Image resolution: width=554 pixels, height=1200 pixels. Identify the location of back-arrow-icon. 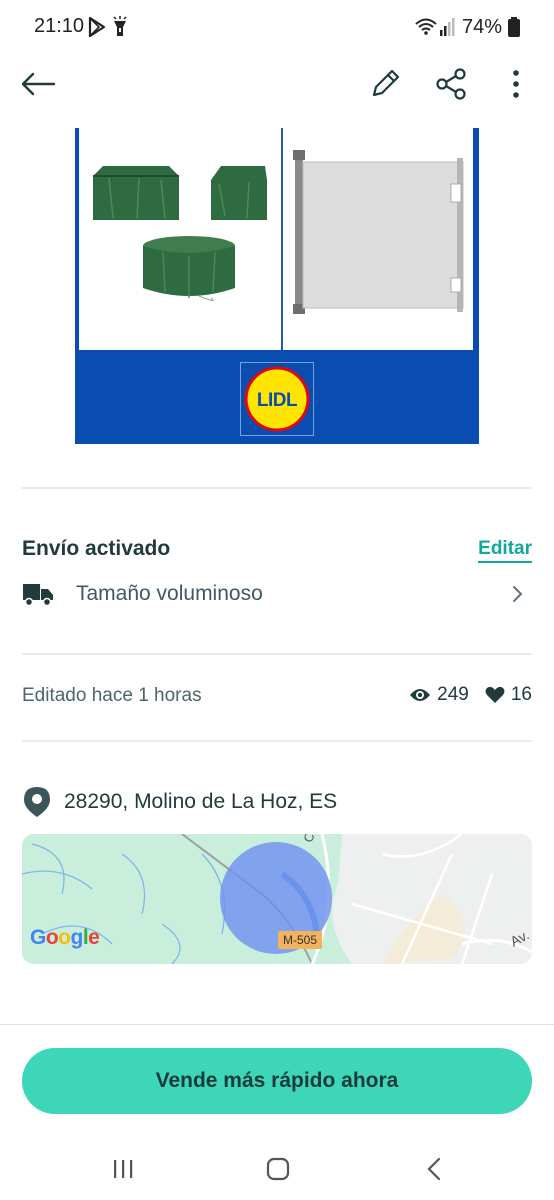
(38, 84).